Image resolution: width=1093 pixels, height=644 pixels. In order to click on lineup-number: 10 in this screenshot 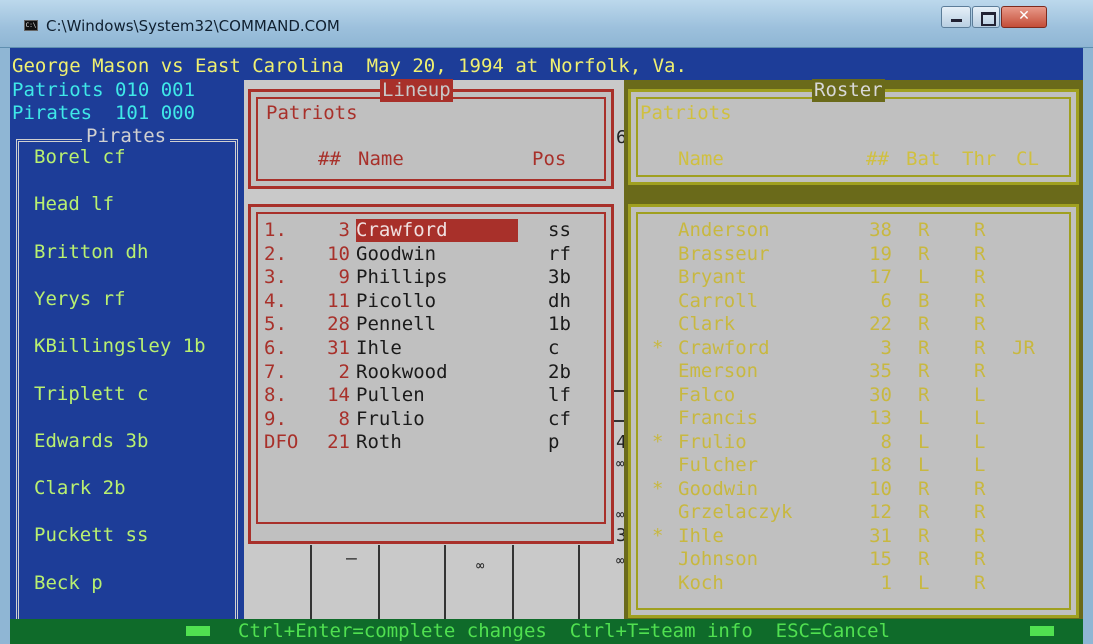, I will do `click(338, 253)`.